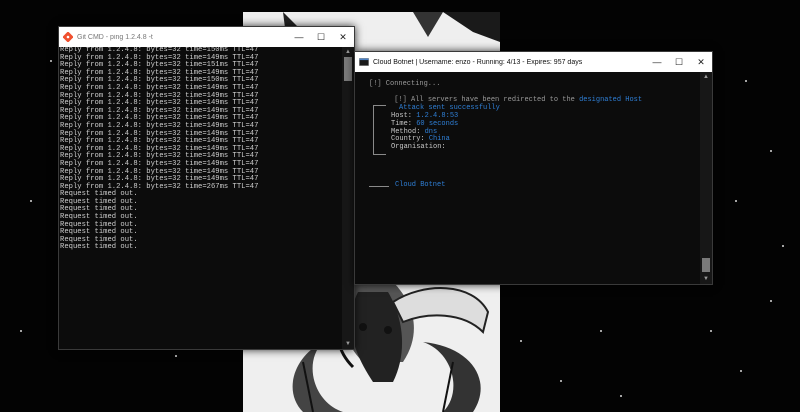 This screenshot has width=800, height=412. What do you see at coordinates (379, 130) in the screenshot?
I see `attack-box-bracket` at bounding box center [379, 130].